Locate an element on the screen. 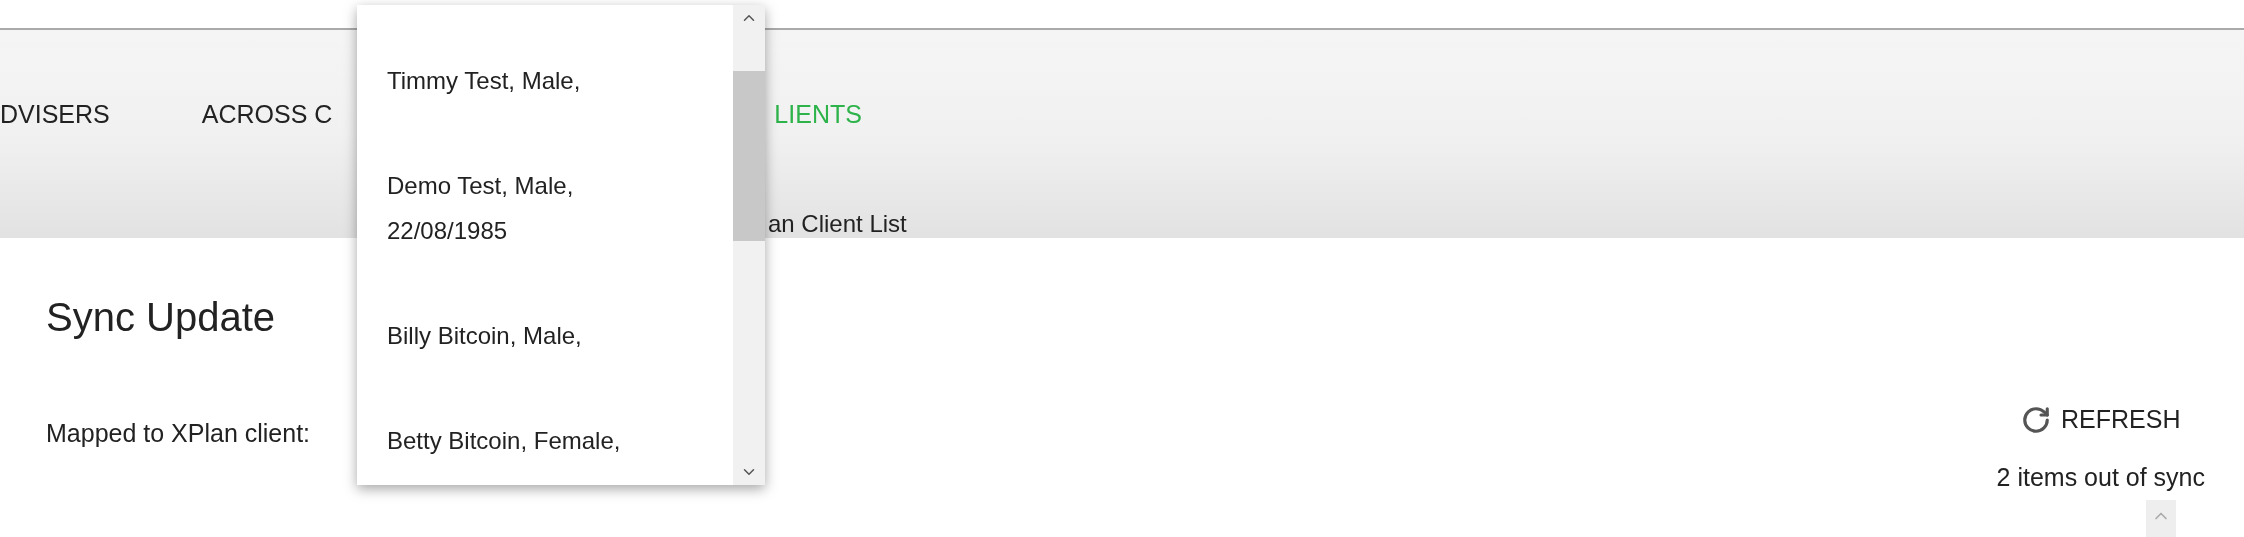 The height and width of the screenshot is (537, 2244). dropdown-option: Betty Bitcoin, Female, is located at coordinates (537, 440).